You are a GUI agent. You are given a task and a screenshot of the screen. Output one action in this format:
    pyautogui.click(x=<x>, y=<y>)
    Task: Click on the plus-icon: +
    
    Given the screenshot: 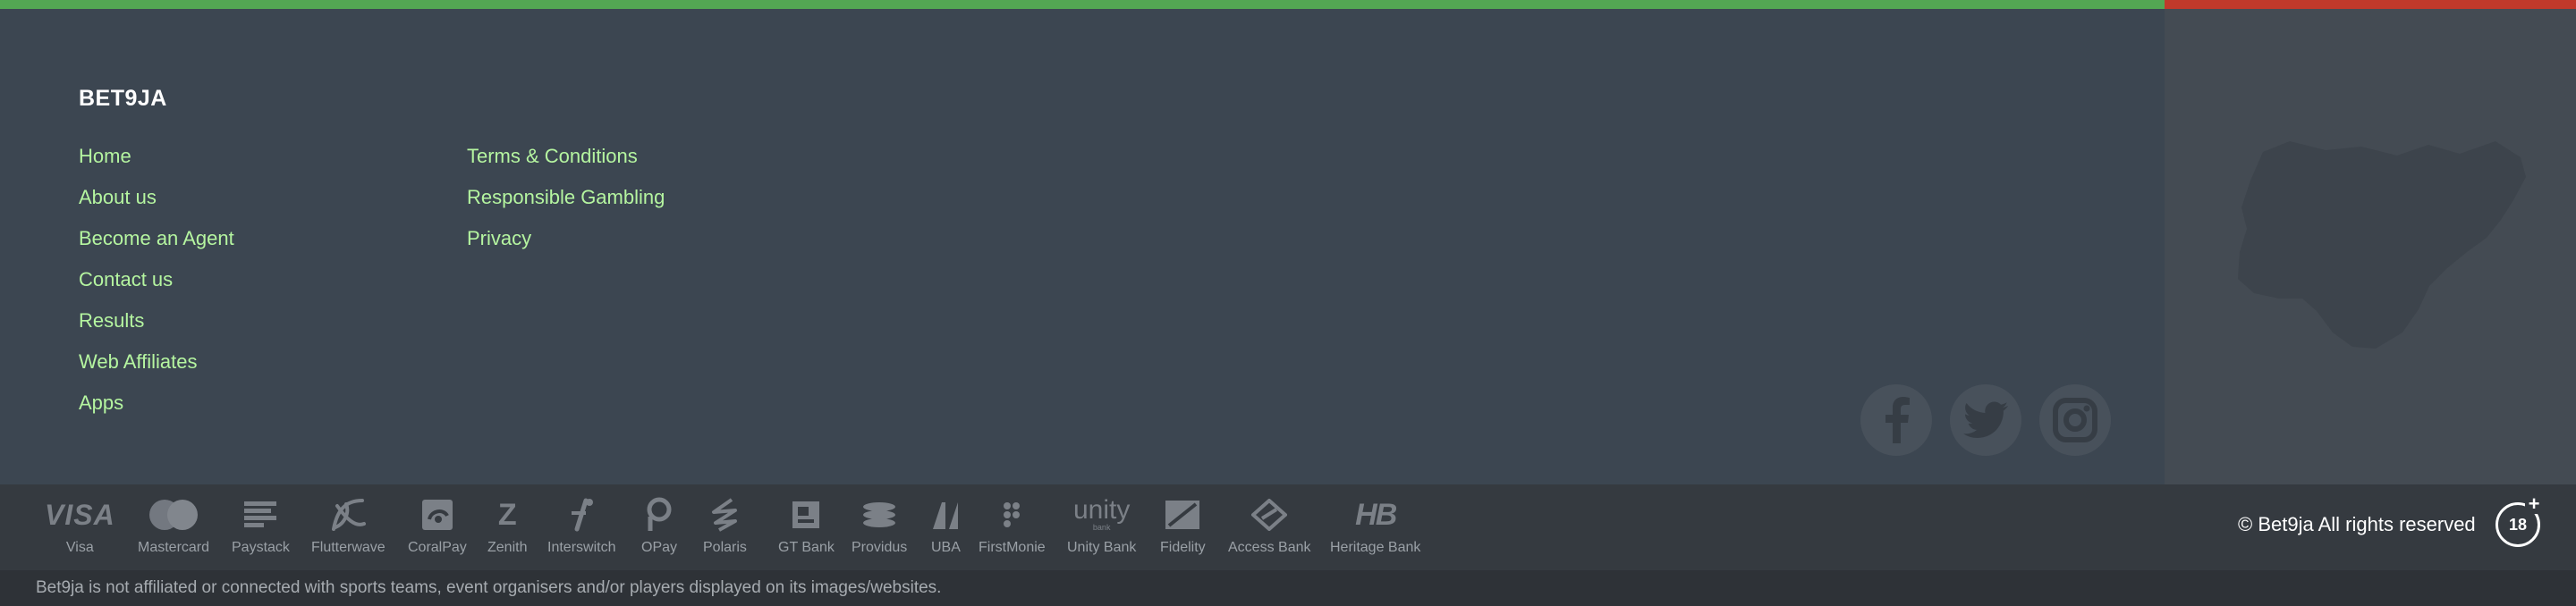 What is the action you would take?
    pyautogui.click(x=2534, y=504)
    